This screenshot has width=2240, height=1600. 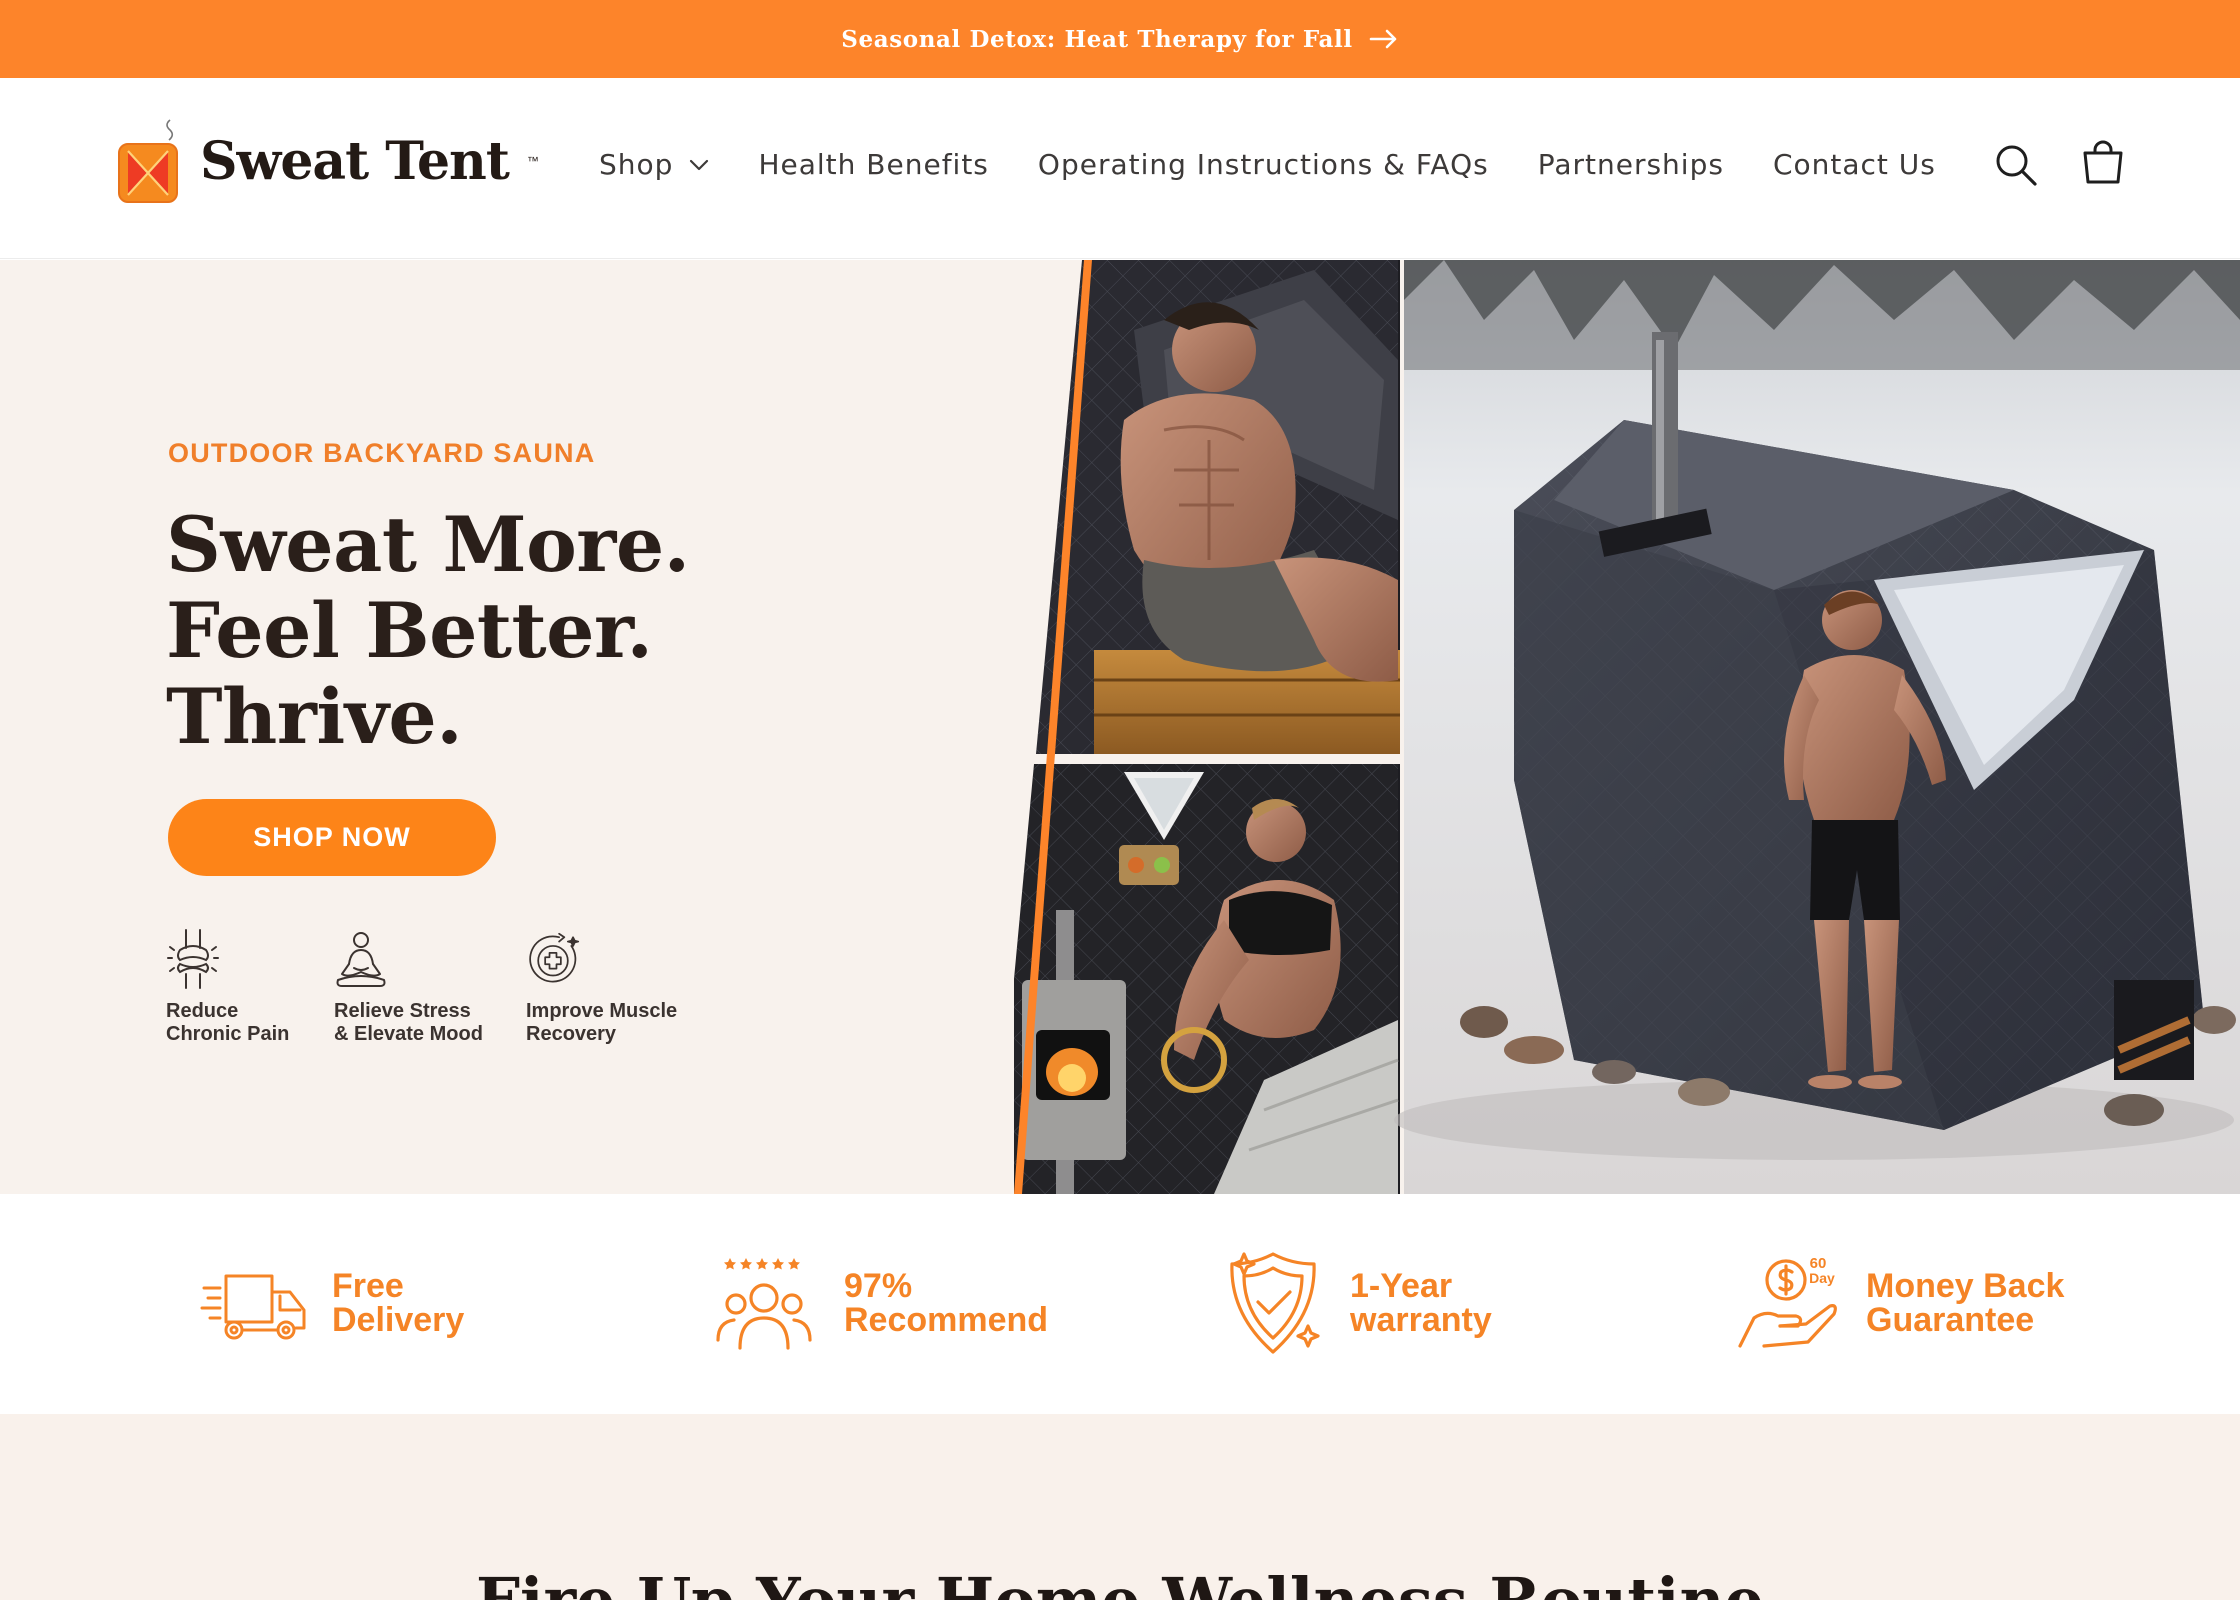 I want to click on headline-line-1: Sweat More., so click(x=428, y=544).